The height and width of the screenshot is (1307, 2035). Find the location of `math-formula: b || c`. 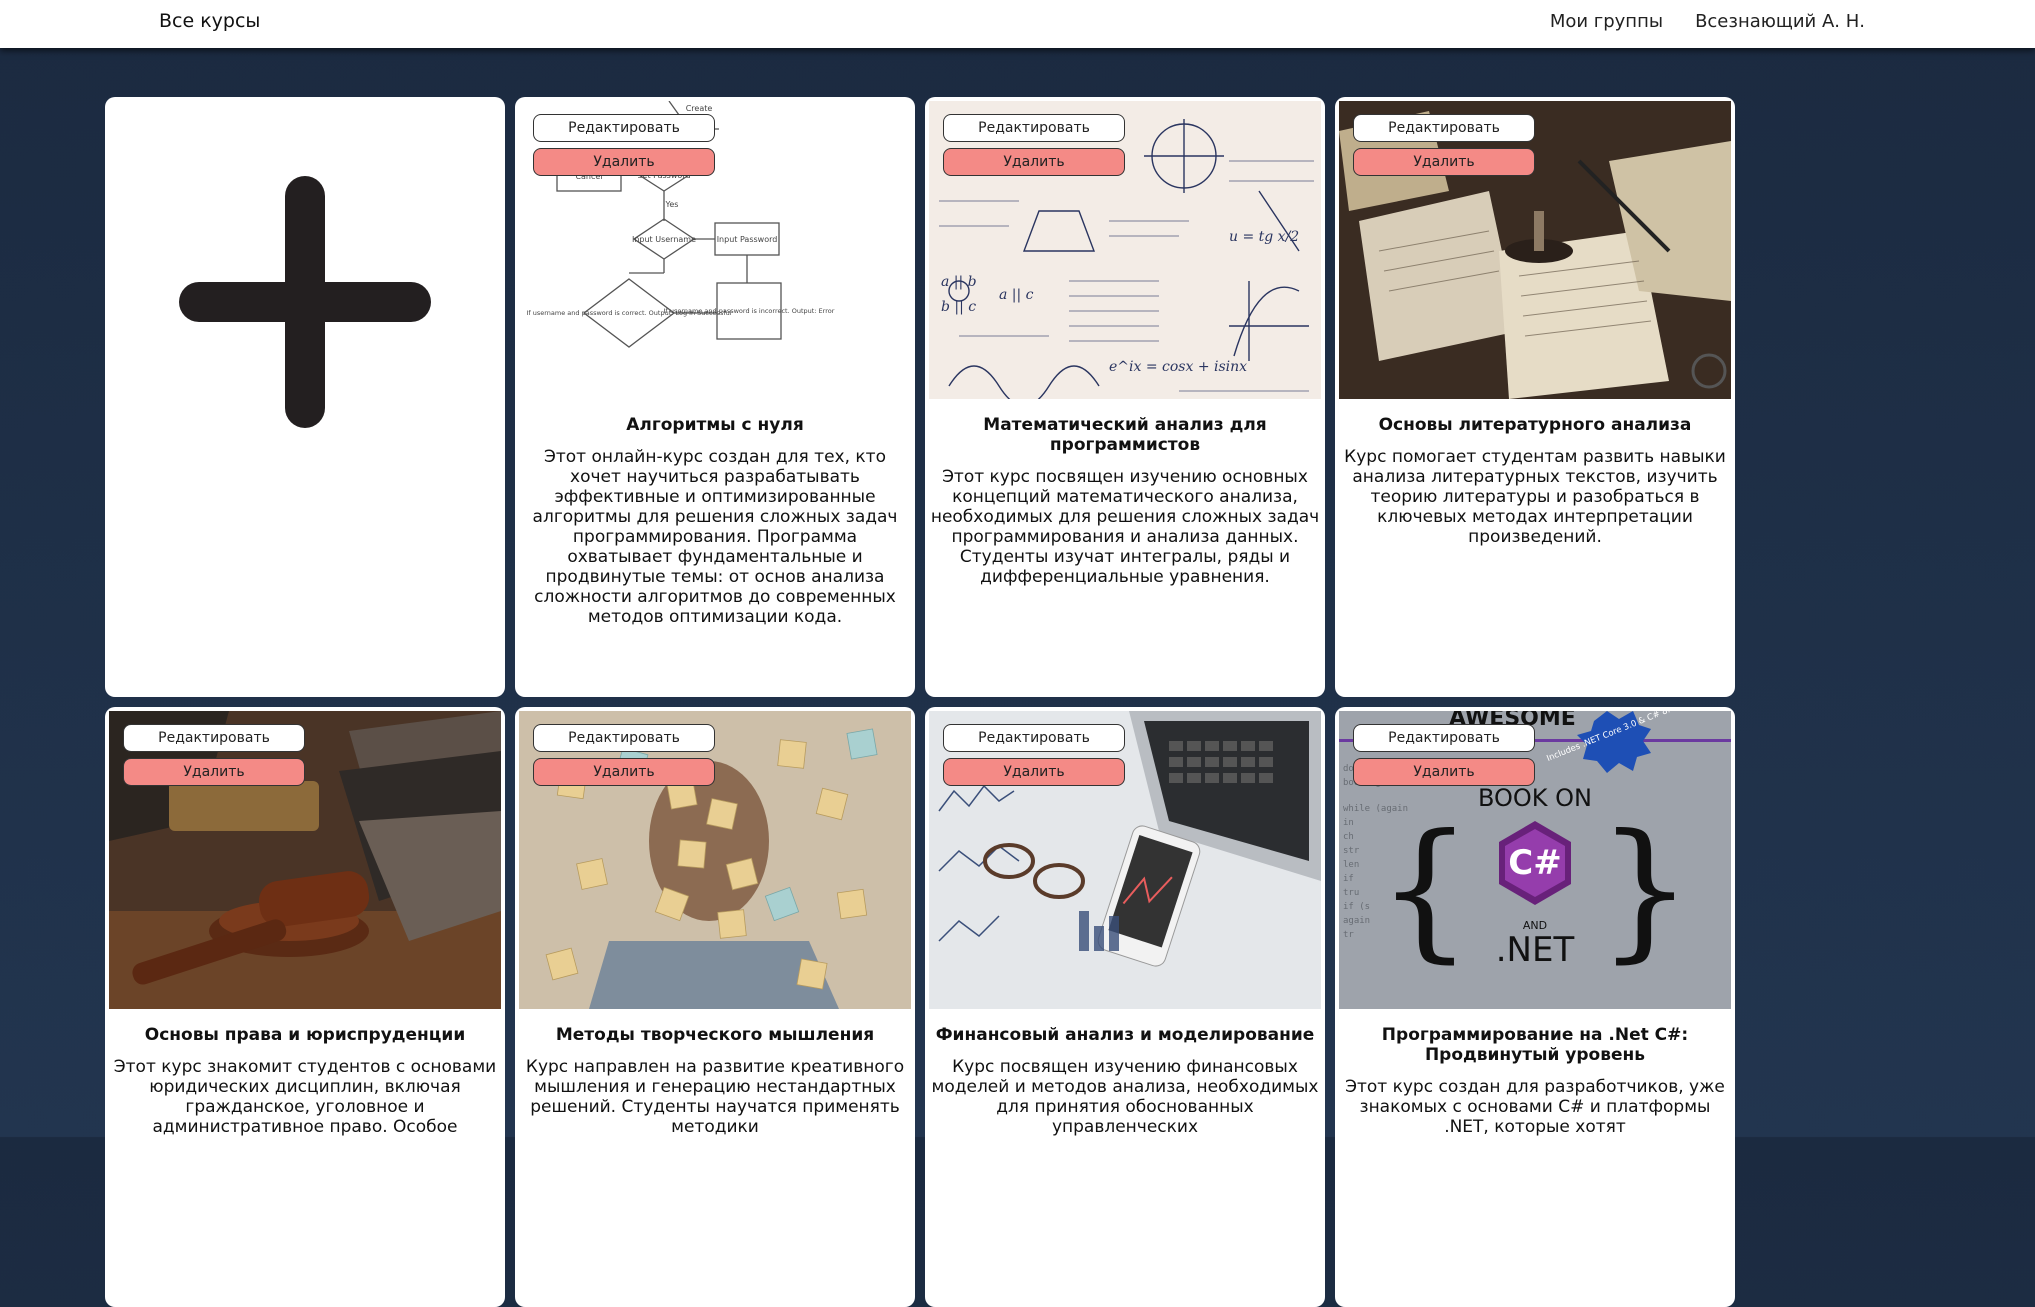

math-formula: b || c is located at coordinates (958, 307).